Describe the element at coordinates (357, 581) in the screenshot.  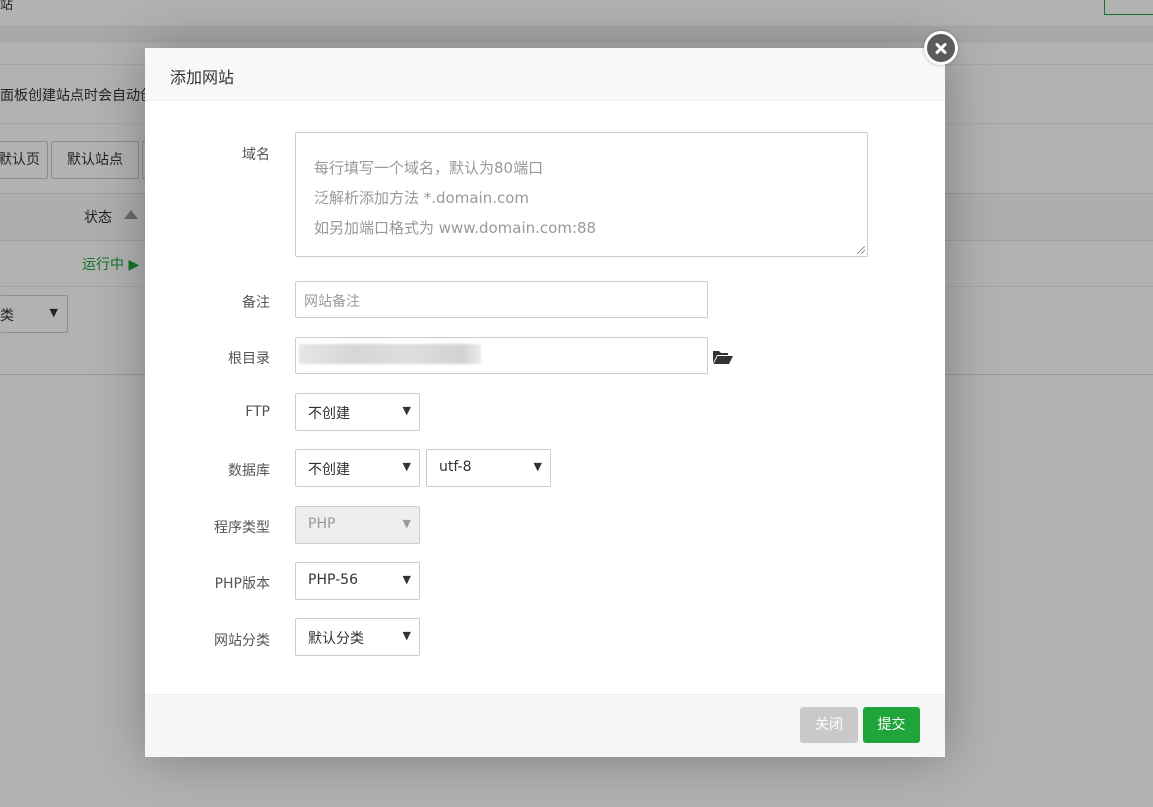
I see `php-version-select: PHP-56 ▼` at that location.